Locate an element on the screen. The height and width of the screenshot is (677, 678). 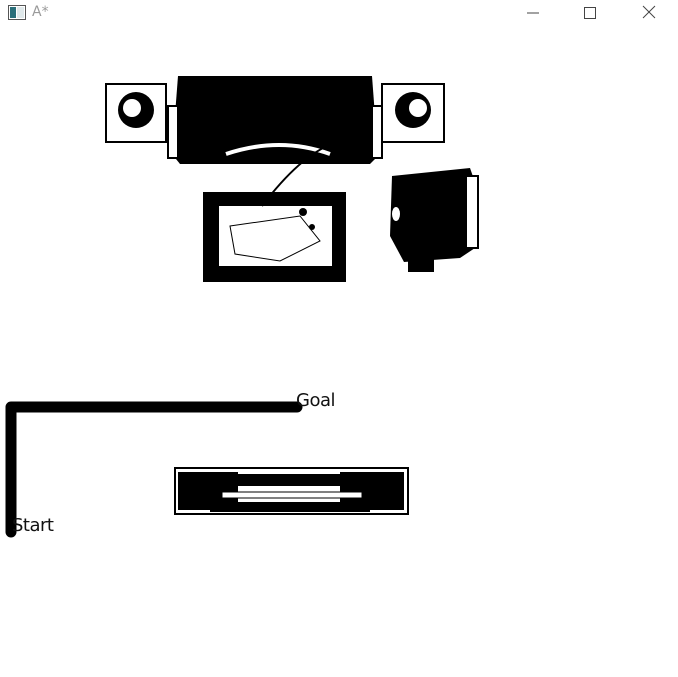
minimize-icon is located at coordinates (533, 13).